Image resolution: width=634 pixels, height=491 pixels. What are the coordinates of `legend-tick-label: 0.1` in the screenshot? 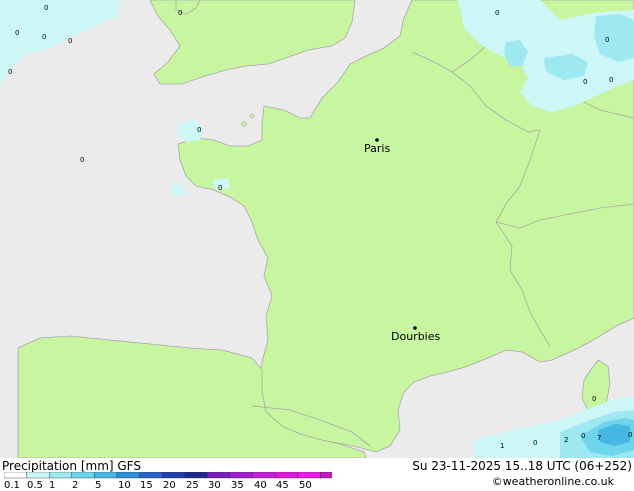 It's located at (12, 485).